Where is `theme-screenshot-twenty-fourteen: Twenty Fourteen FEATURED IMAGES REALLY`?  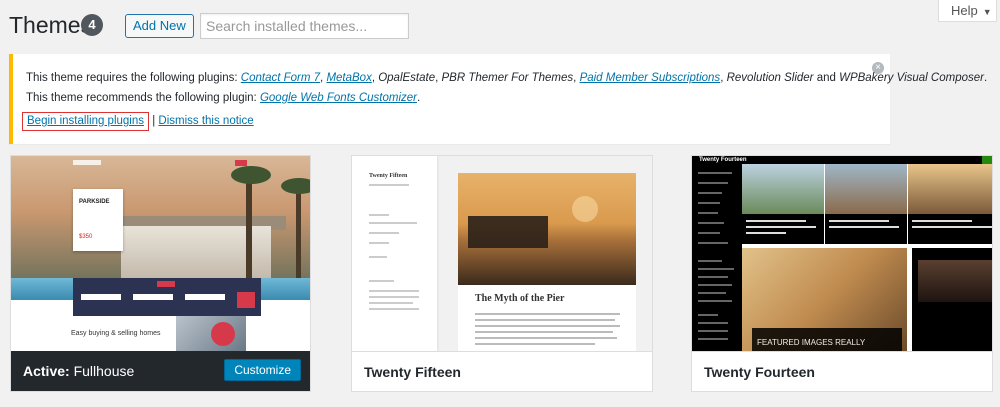
theme-screenshot-twenty-fourteen: Twenty Fourteen FEATURED IMAGES REALLY is located at coordinates (842, 254).